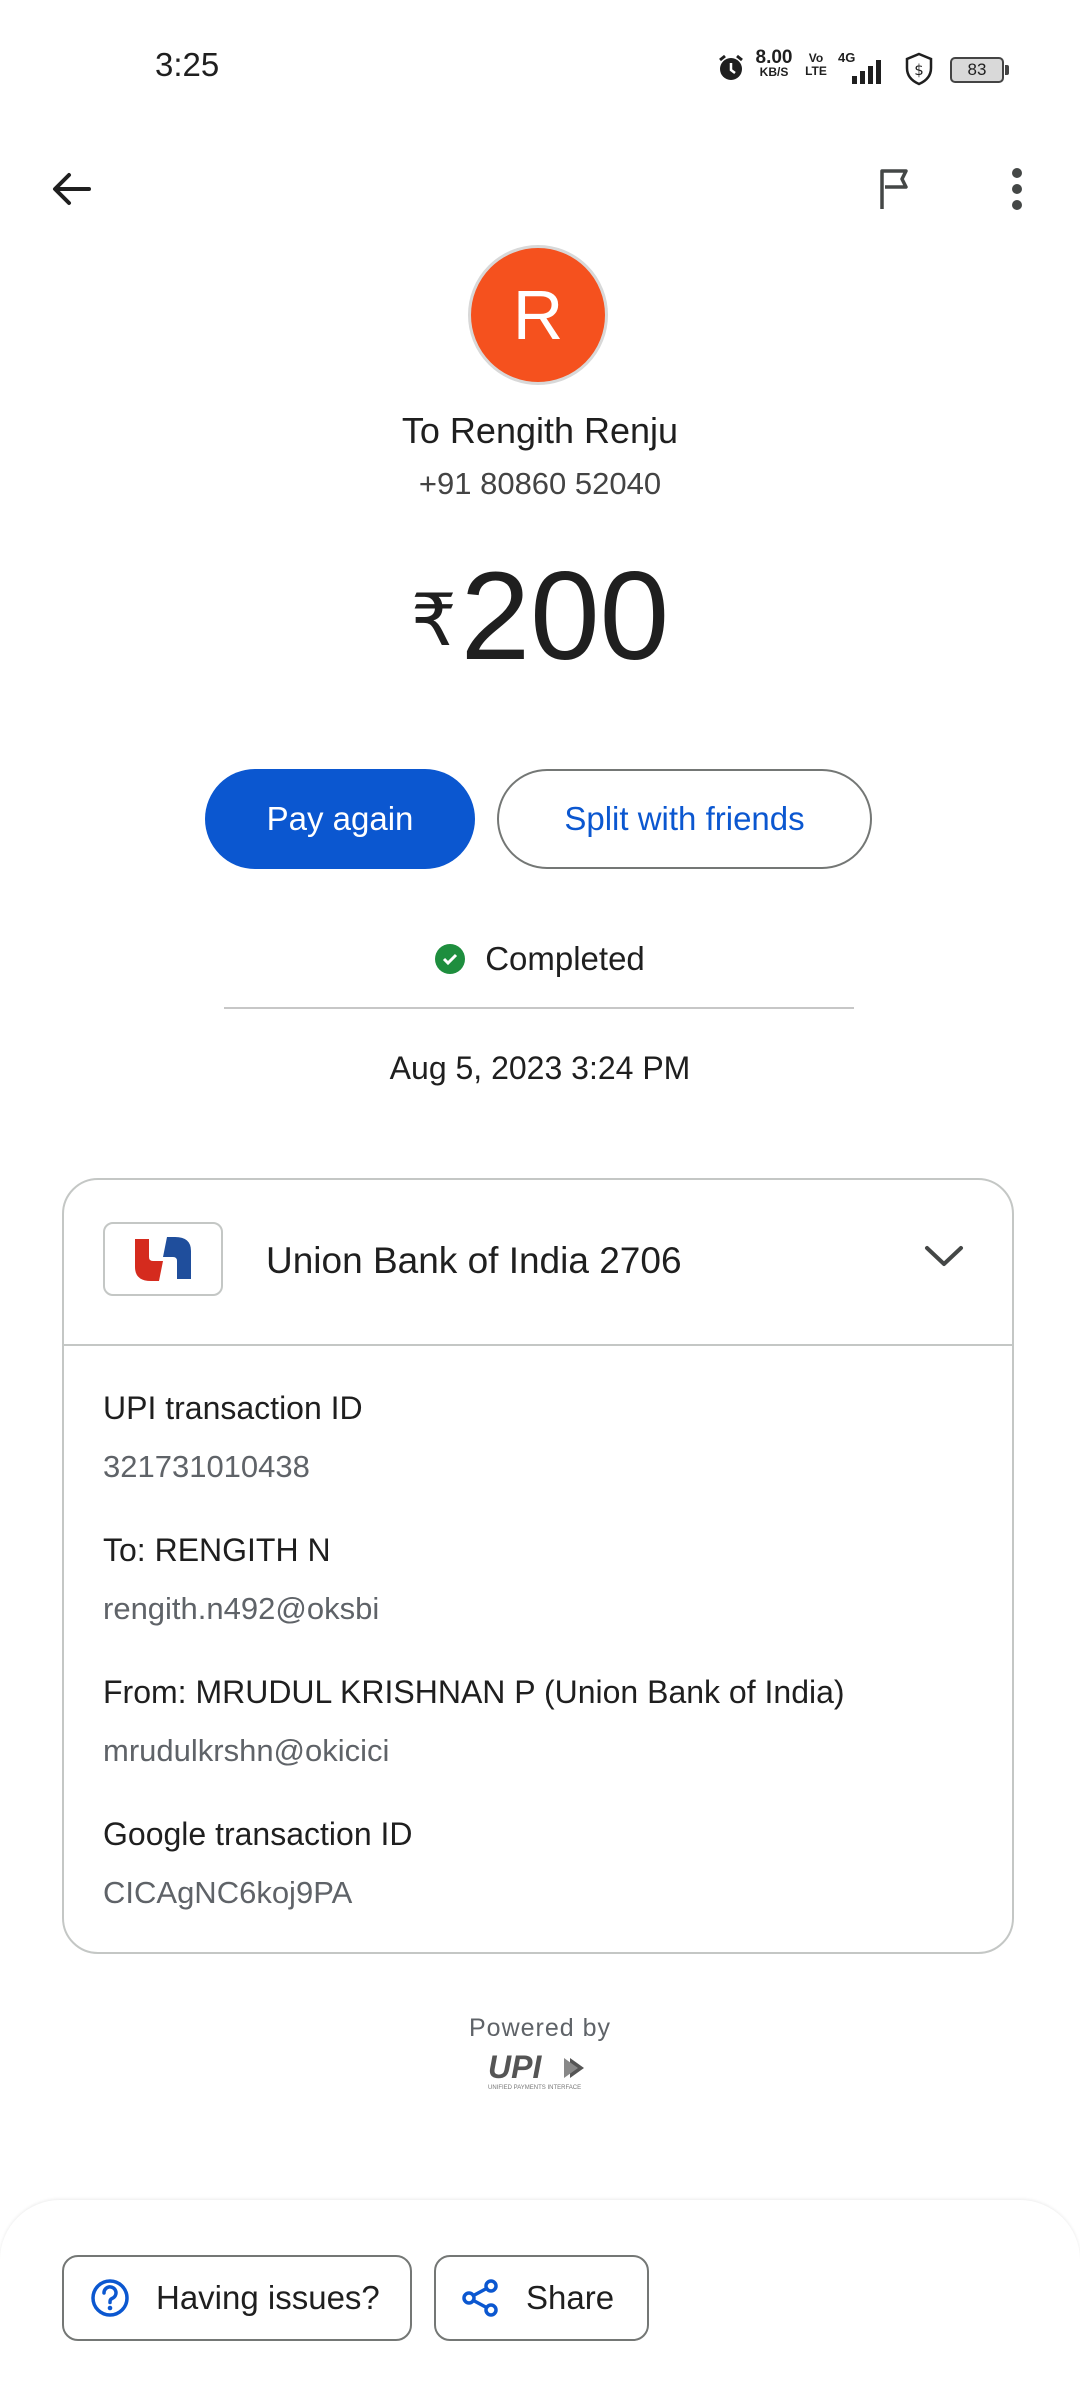  I want to click on help-icon, so click(110, 2298).